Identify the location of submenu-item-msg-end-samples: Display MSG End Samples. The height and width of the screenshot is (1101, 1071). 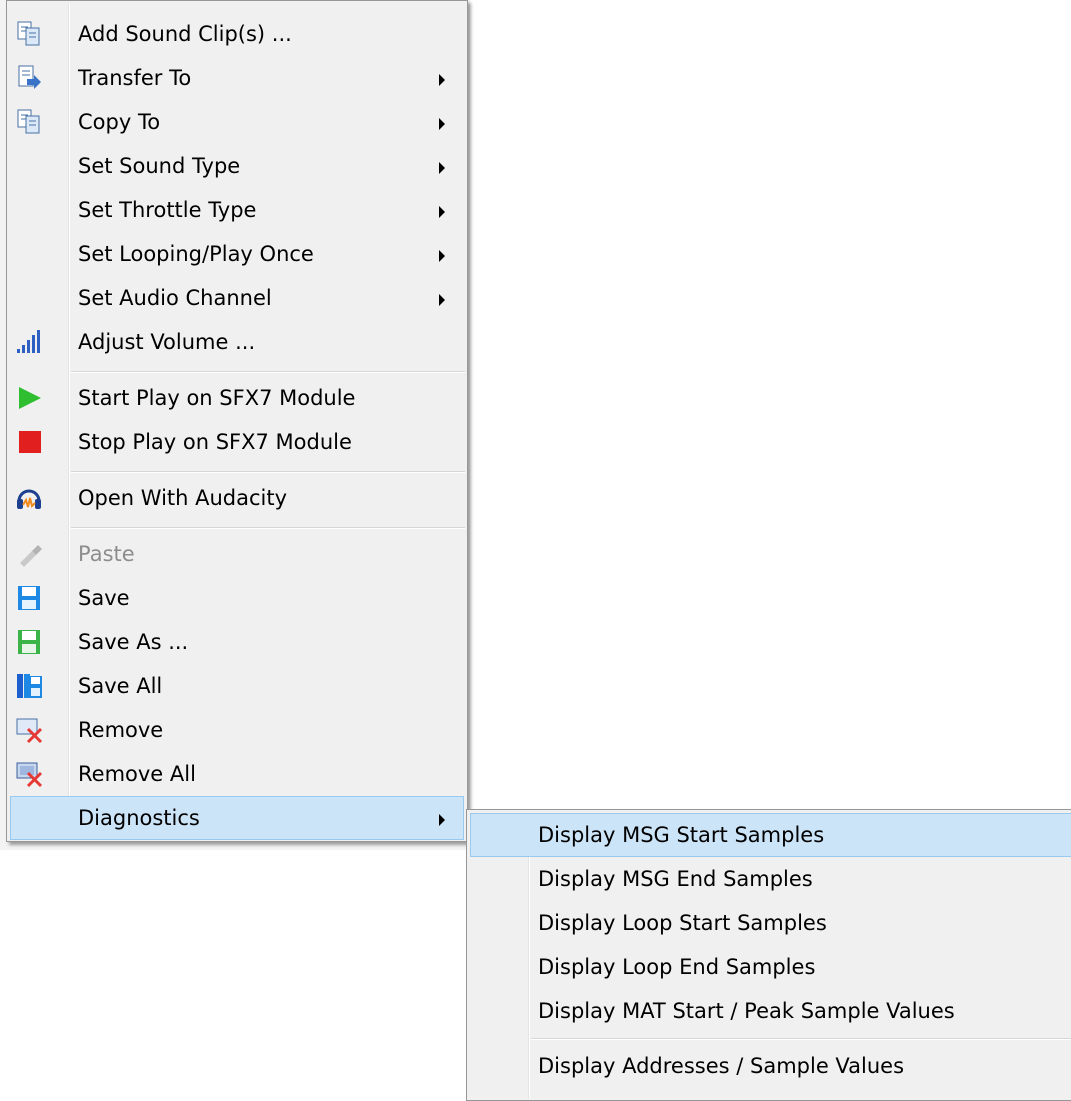
(770, 879).